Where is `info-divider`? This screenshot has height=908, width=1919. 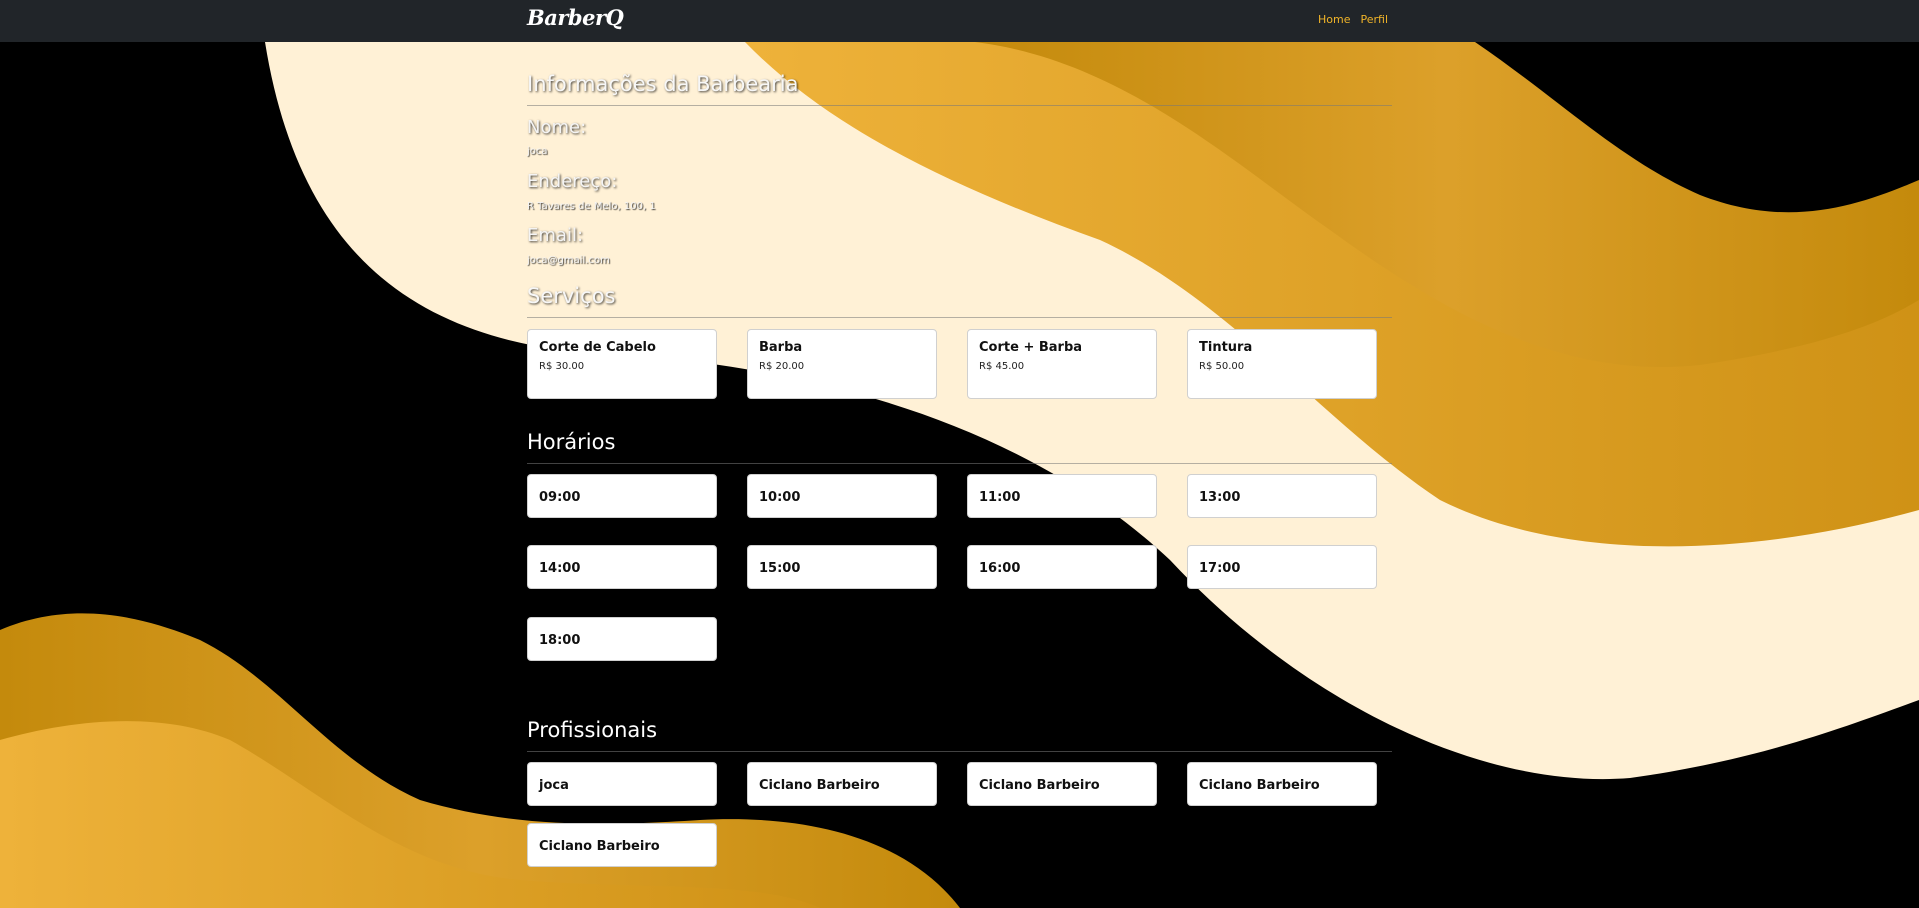 info-divider is located at coordinates (959, 105).